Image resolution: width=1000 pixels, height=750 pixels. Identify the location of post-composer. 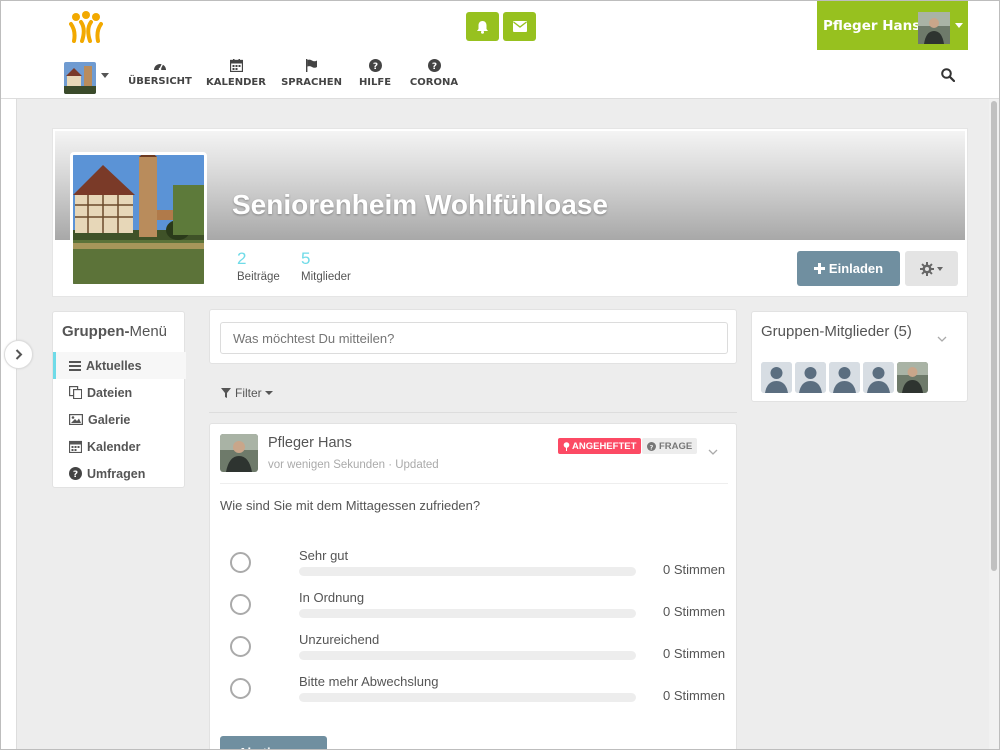
(473, 336).